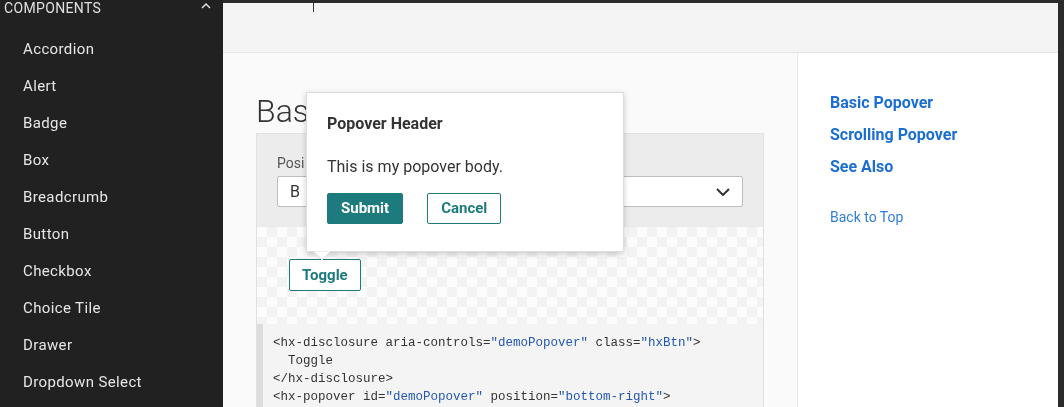 This screenshot has width=1064, height=407. Describe the element at coordinates (111, 197) in the screenshot. I see `sidebar-item: Breadcrumb` at that location.